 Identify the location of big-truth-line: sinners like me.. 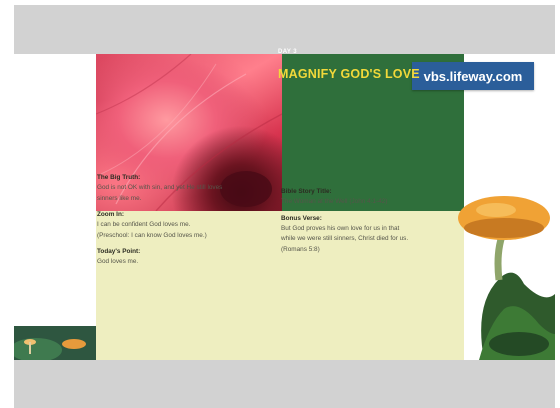
(119, 198).